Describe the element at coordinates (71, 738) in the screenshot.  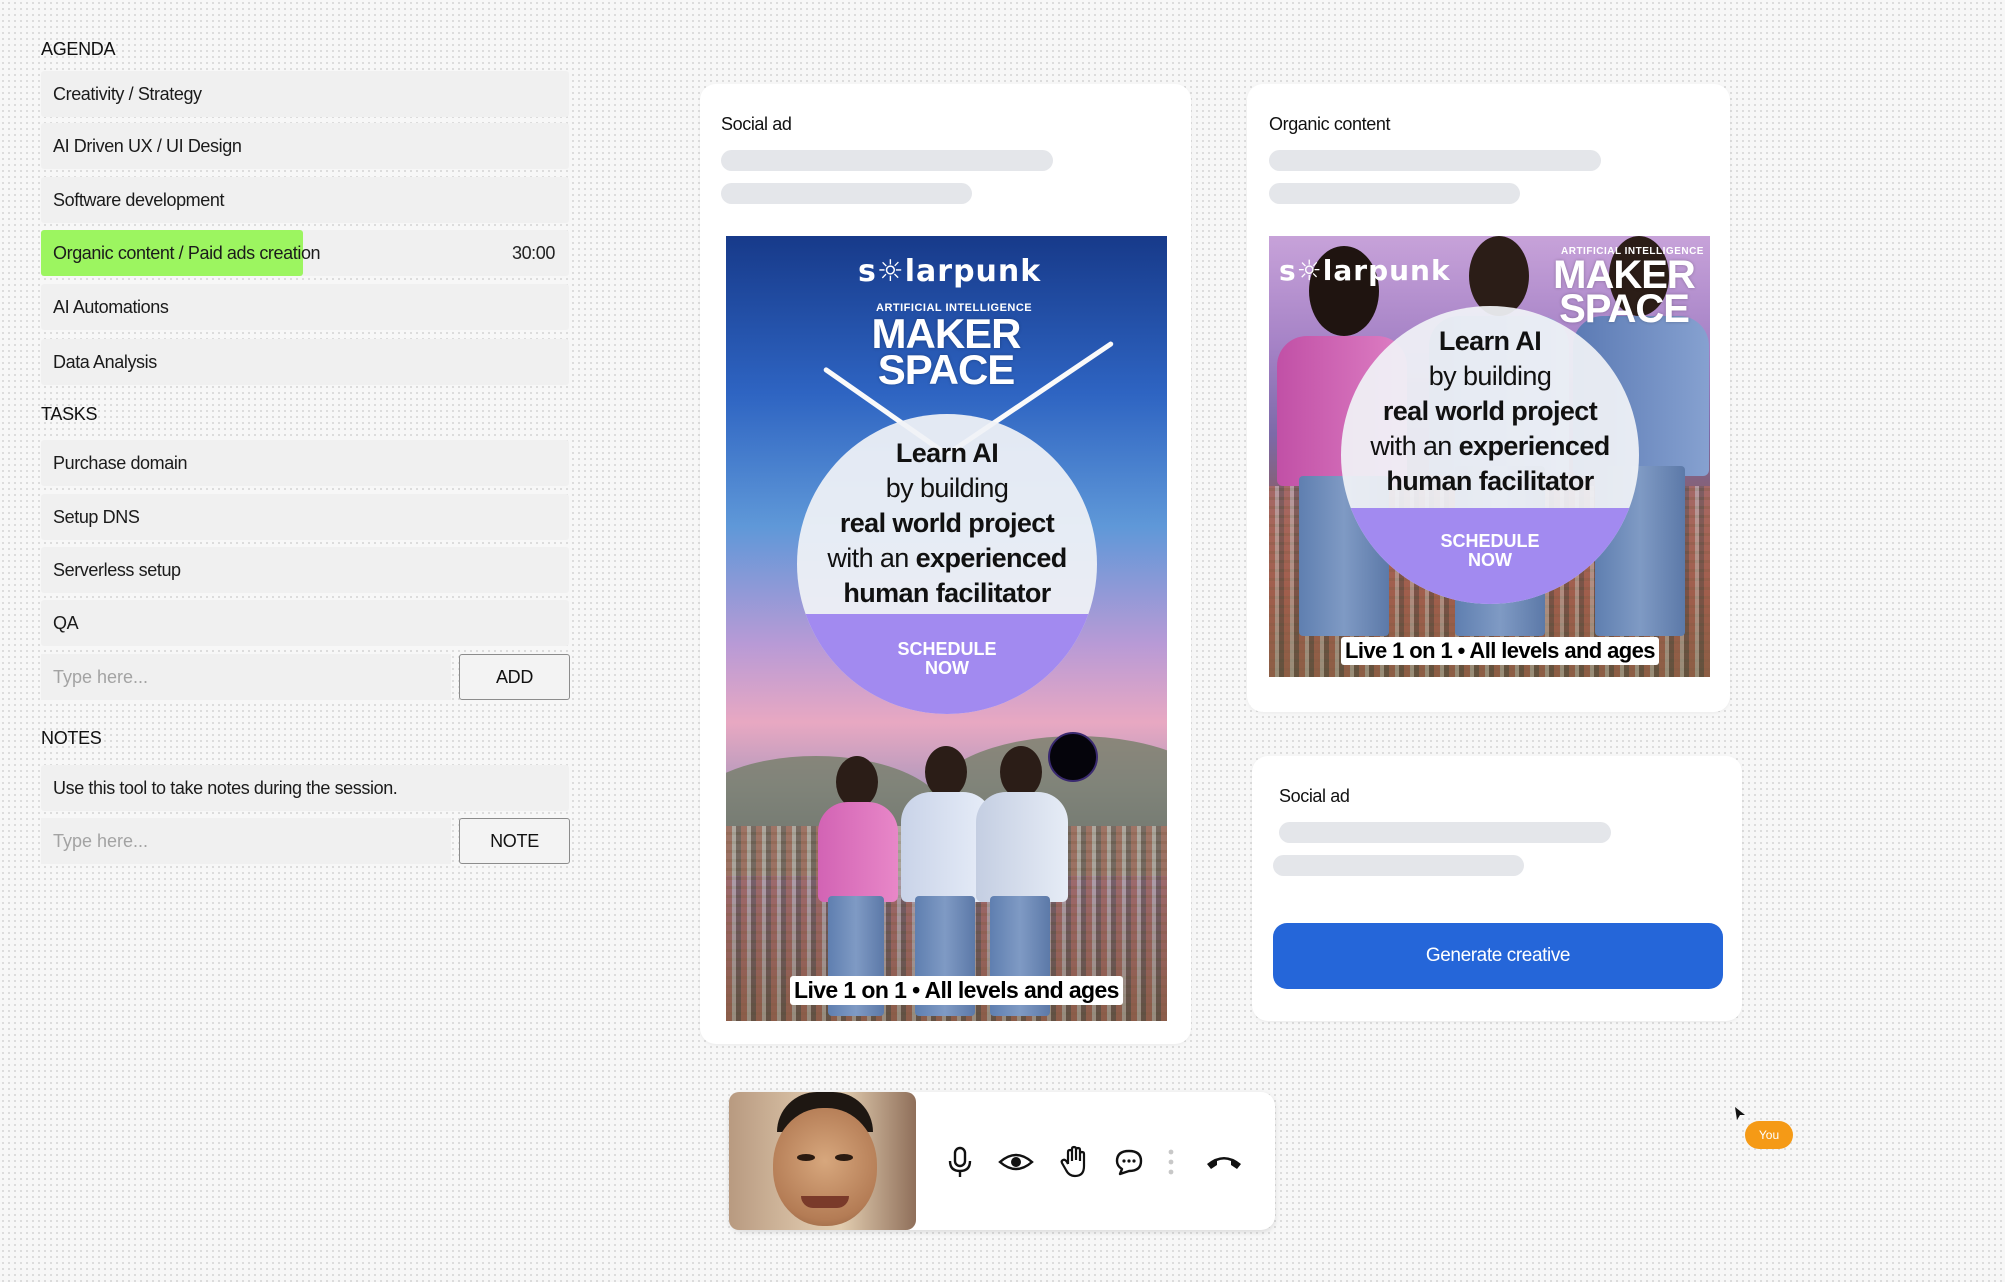
I see `notes-title: NOTES` at that location.